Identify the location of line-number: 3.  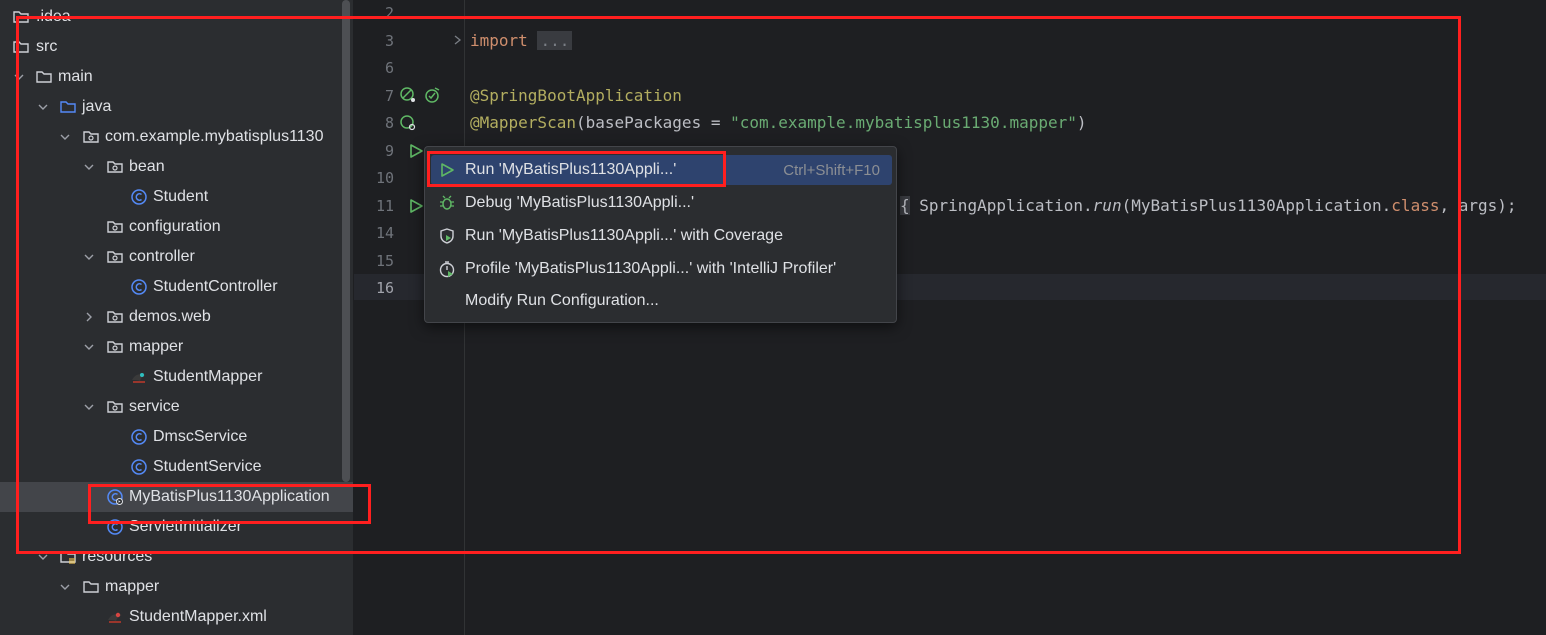
(389, 41).